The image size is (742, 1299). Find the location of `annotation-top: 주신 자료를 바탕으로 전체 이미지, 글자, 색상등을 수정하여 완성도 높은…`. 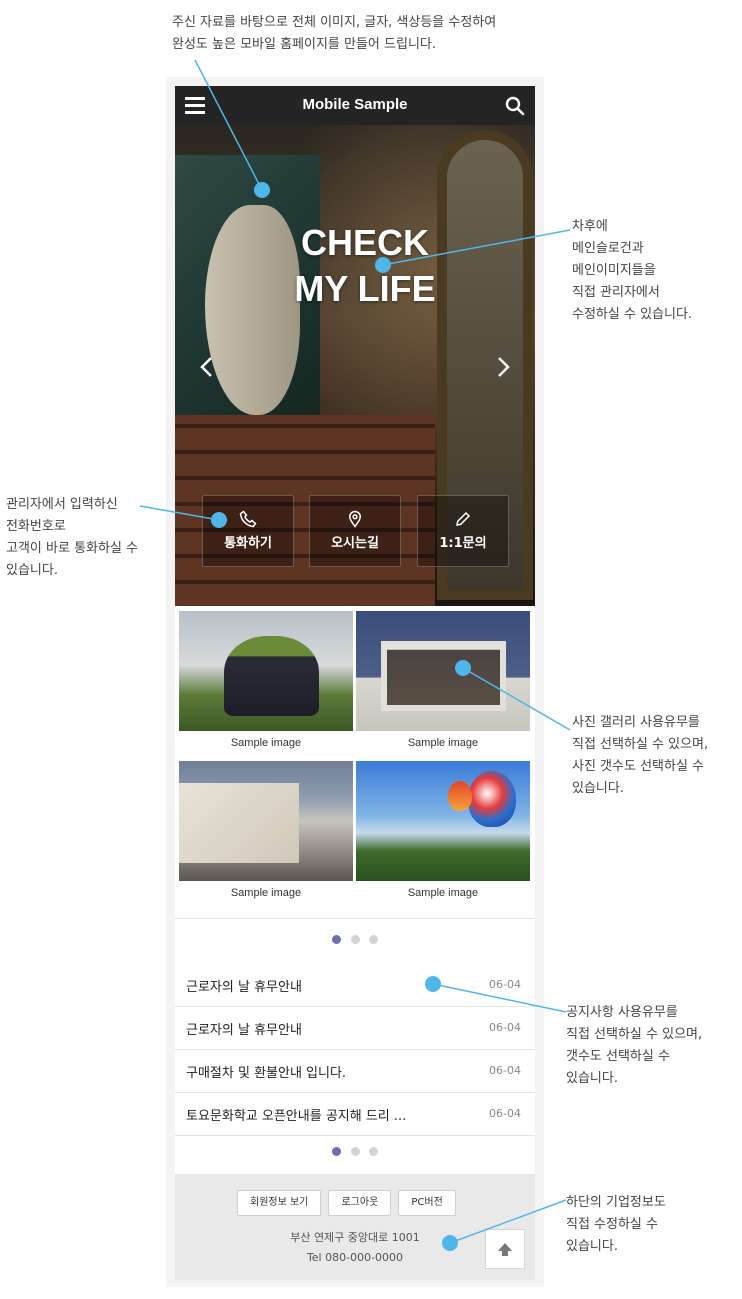

annotation-top: 주신 자료를 바탕으로 전체 이미지, 글자, 색상등을 수정하여 완성도 높은… is located at coordinates (334, 33).